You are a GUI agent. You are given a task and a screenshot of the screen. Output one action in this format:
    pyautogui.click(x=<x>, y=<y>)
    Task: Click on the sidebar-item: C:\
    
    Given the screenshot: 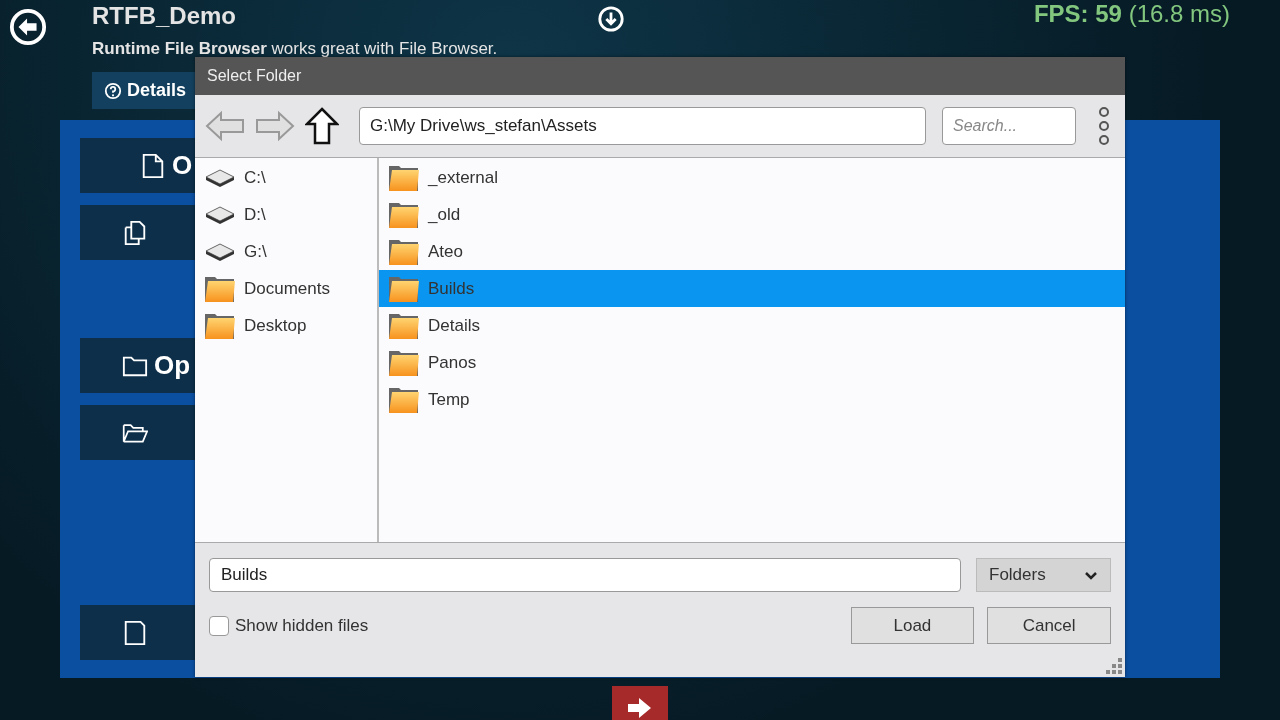 What is the action you would take?
    pyautogui.click(x=286, y=177)
    